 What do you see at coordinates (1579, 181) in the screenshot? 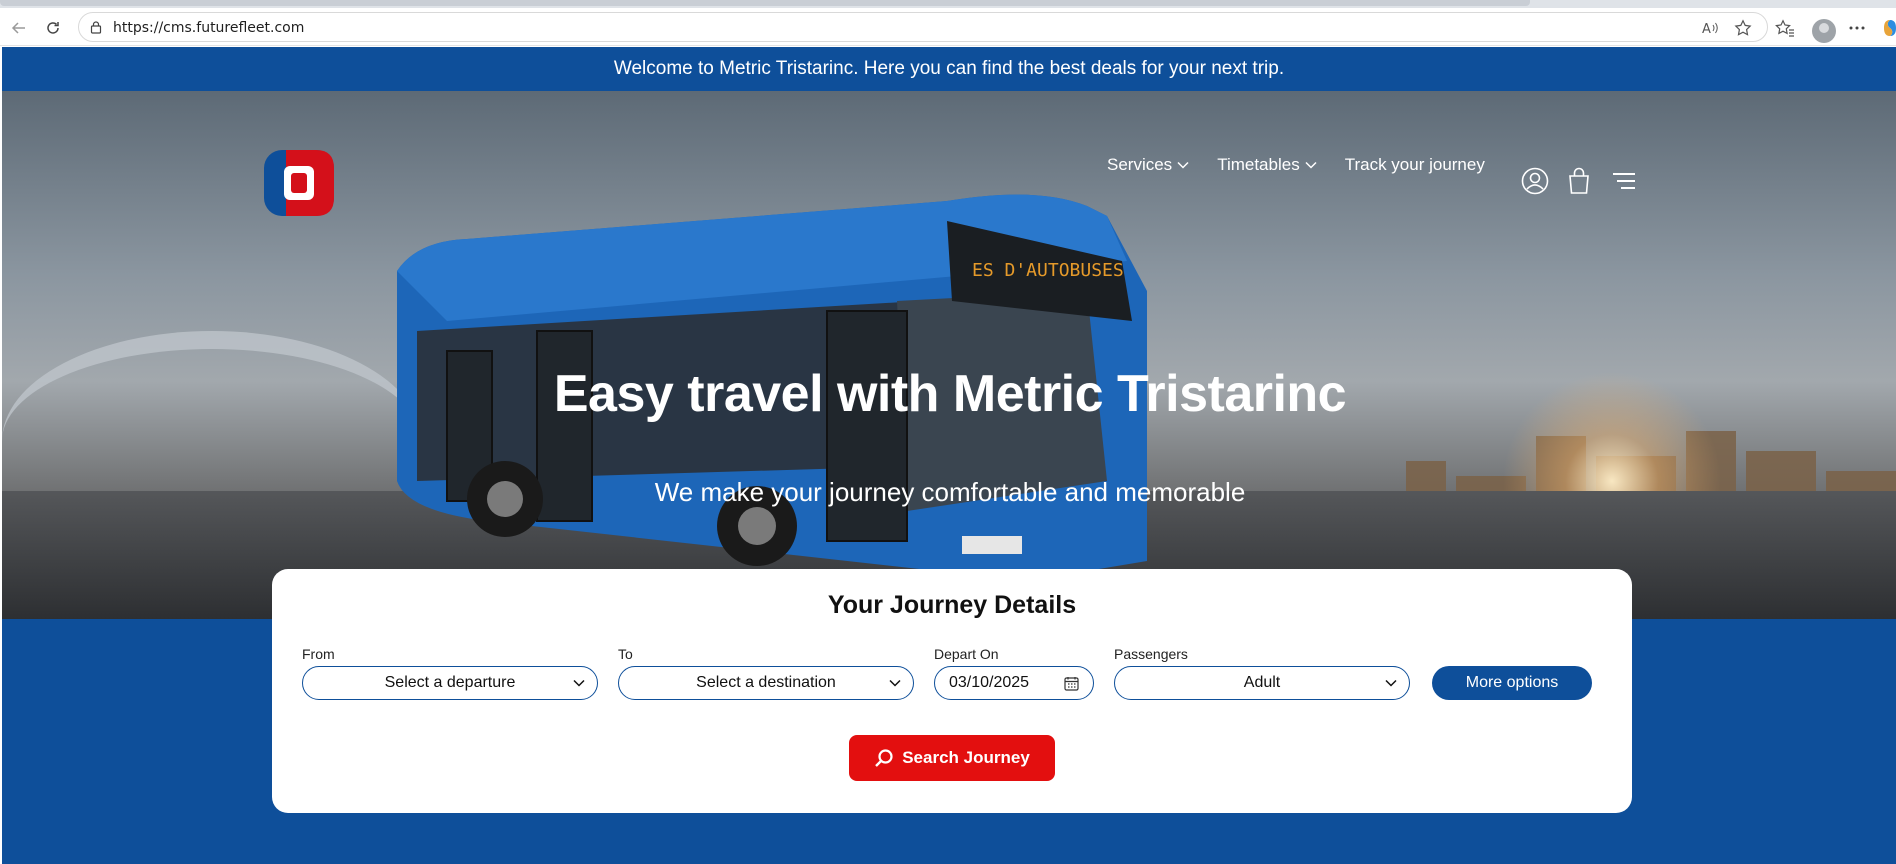
I see `cart-icon` at bounding box center [1579, 181].